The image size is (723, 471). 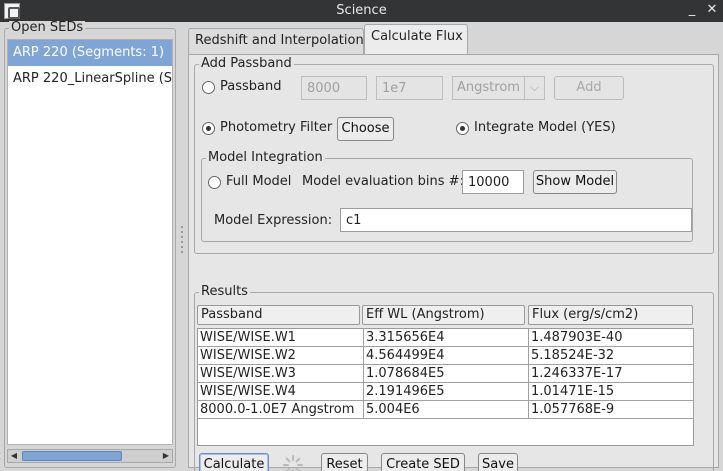 I want to click on passband-max-field, so click(x=409, y=88).